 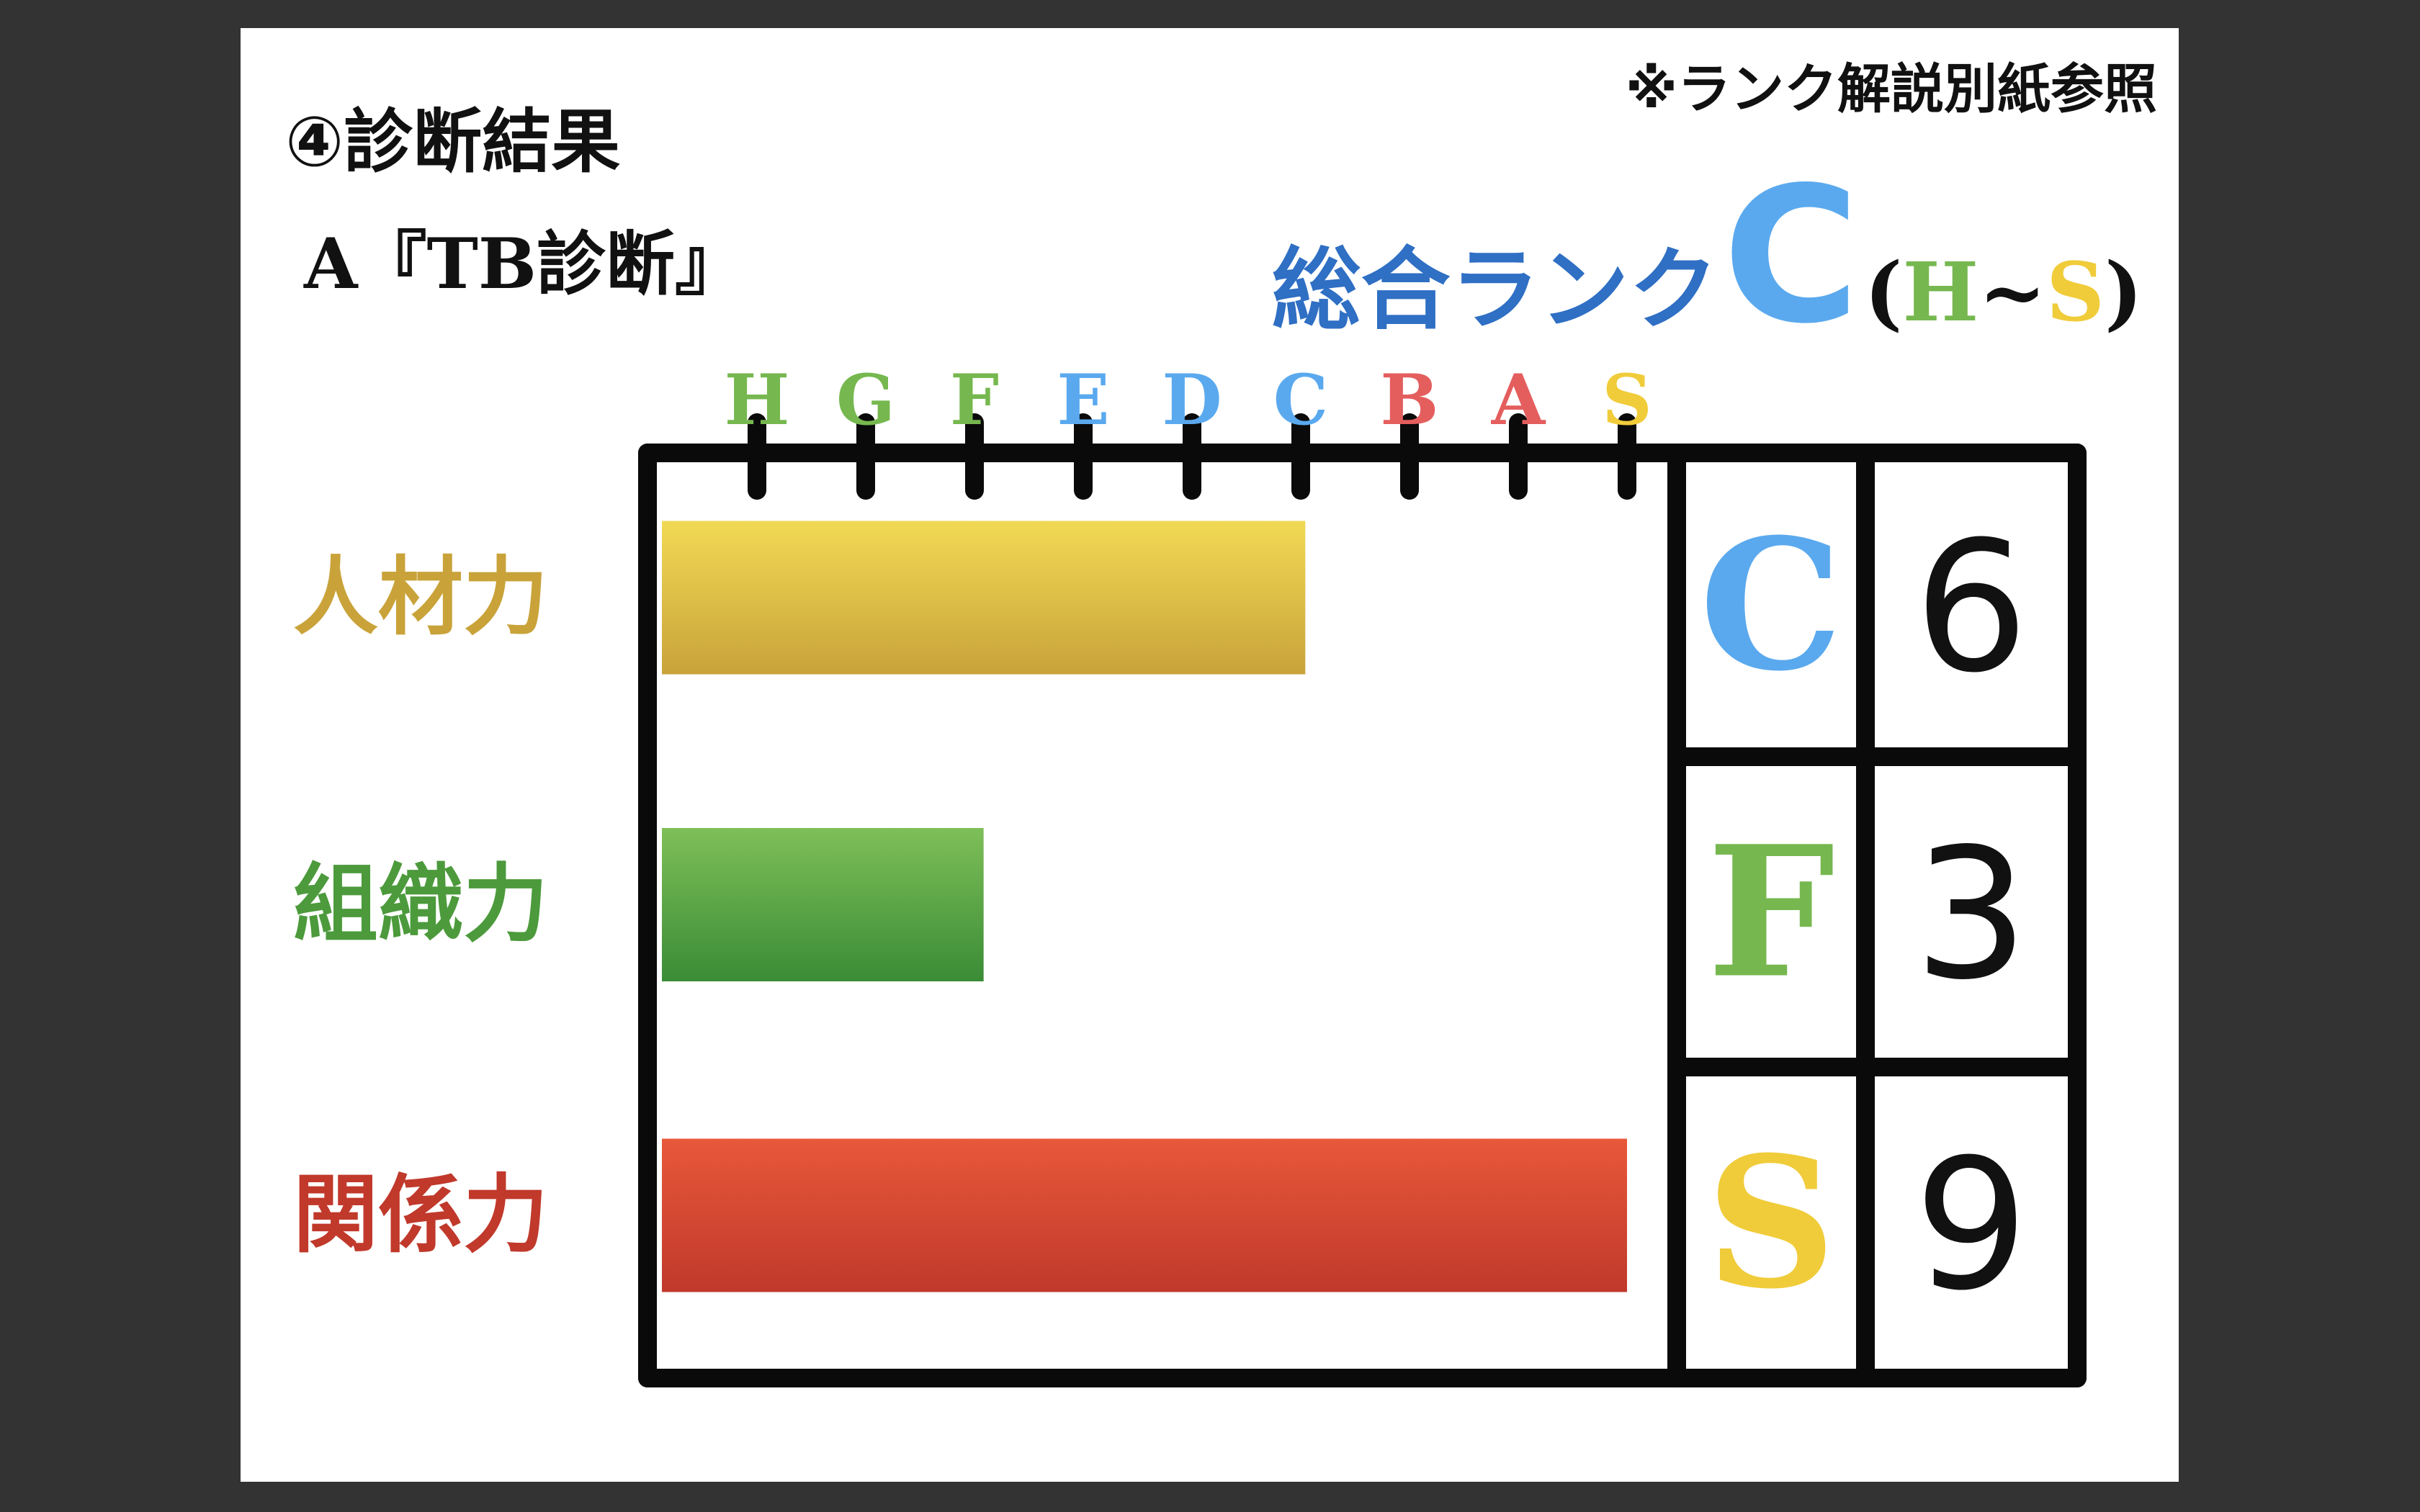 What do you see at coordinates (866, 400) in the screenshot?
I see `scale-tick-label: G` at bounding box center [866, 400].